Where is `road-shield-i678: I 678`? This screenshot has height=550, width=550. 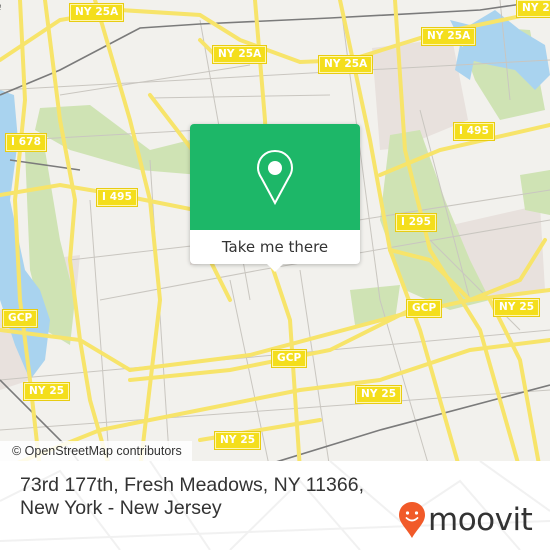 road-shield-i678: I 678 is located at coordinates (26, 142).